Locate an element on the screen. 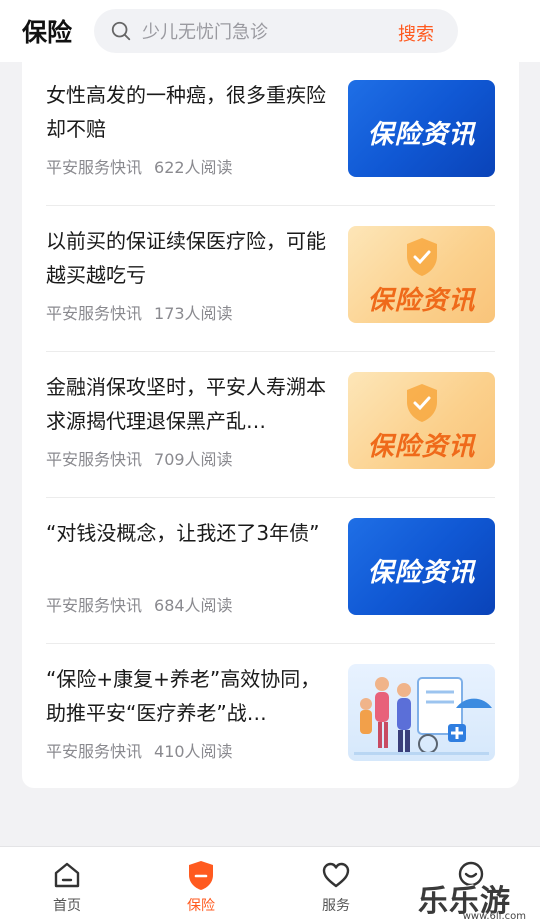 The width and height of the screenshot is (540, 924). article-title: “对钱没概念，让我还了3年债” is located at coordinates (183, 533).